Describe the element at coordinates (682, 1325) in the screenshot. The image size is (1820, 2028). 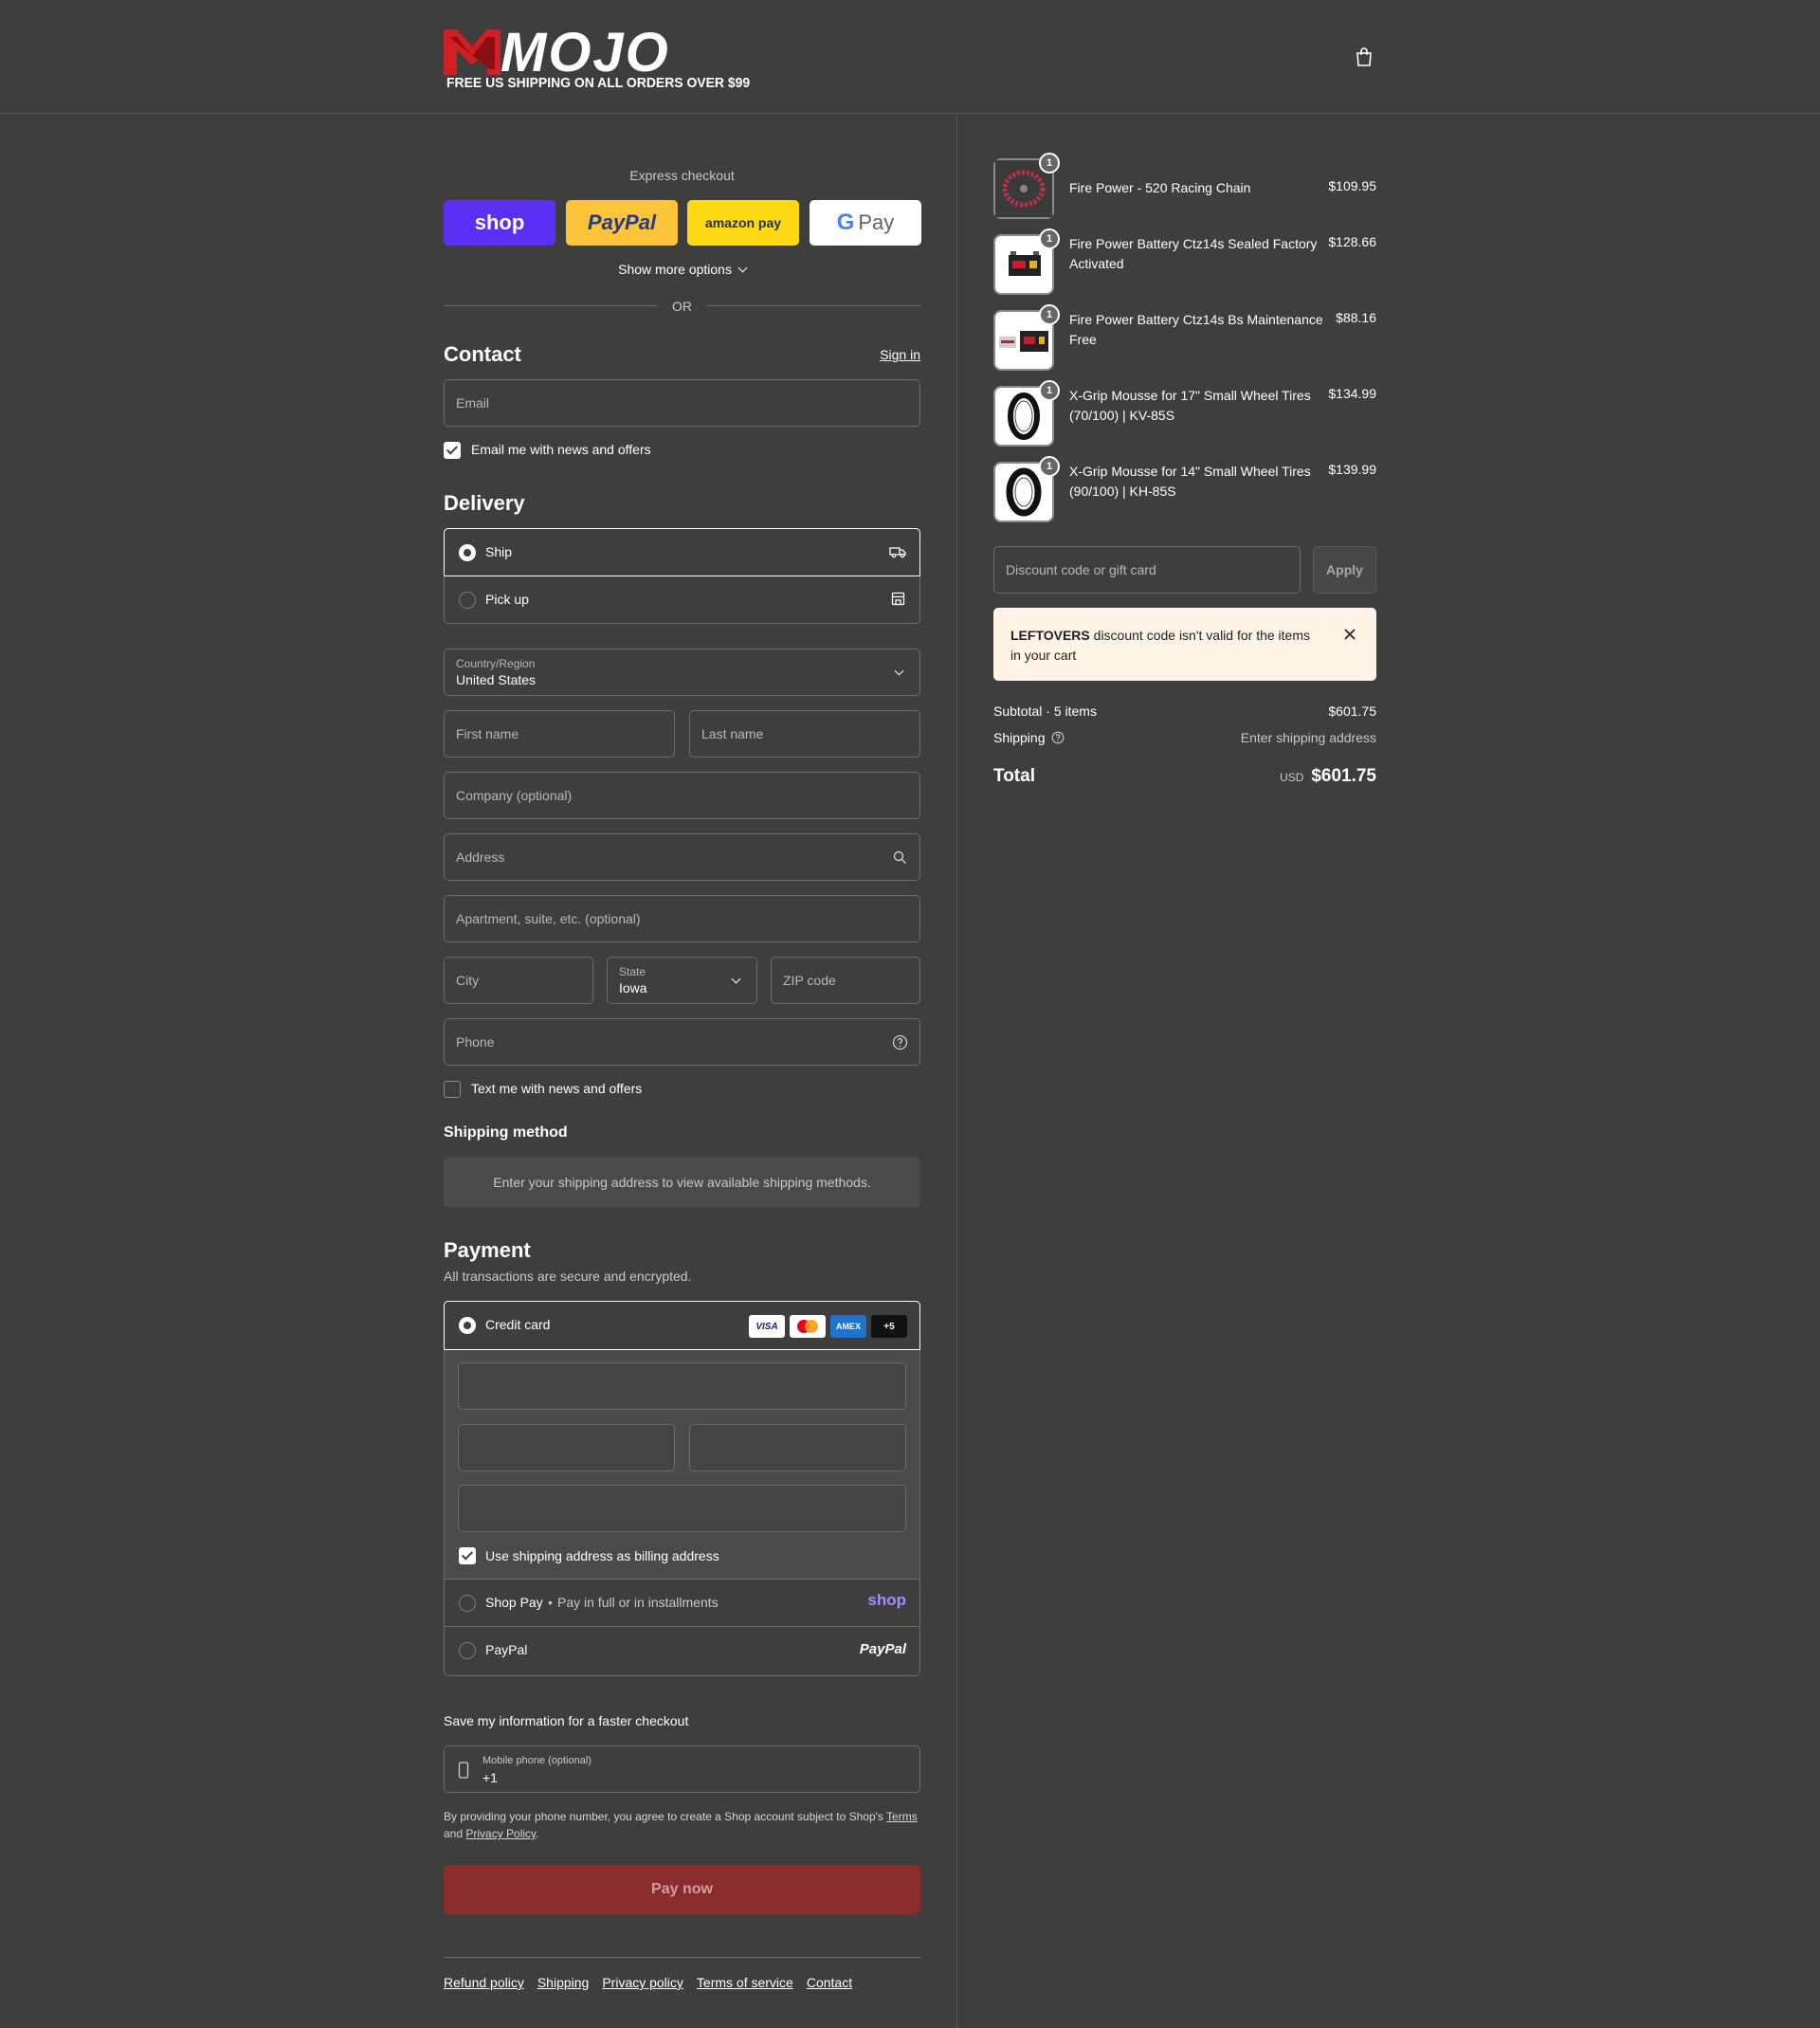
I see `payment-option-credit-card: Credit card VISA AMEX +5` at that location.